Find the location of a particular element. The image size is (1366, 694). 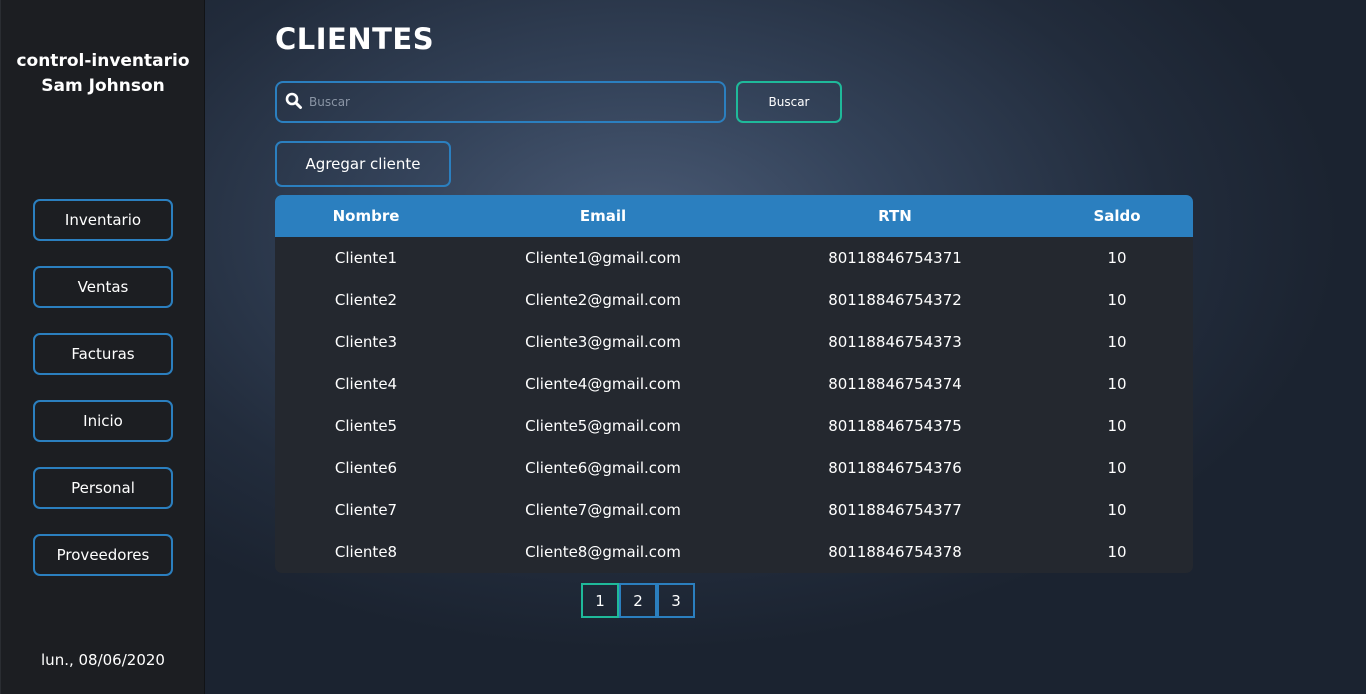

cell-email: Cliente8@gmail.com is located at coordinates (603, 552).